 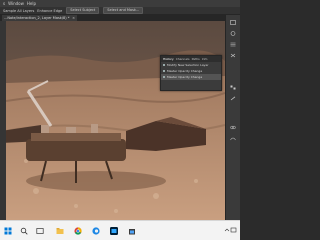 I want to click on store-icon, so click(x=132, y=231).